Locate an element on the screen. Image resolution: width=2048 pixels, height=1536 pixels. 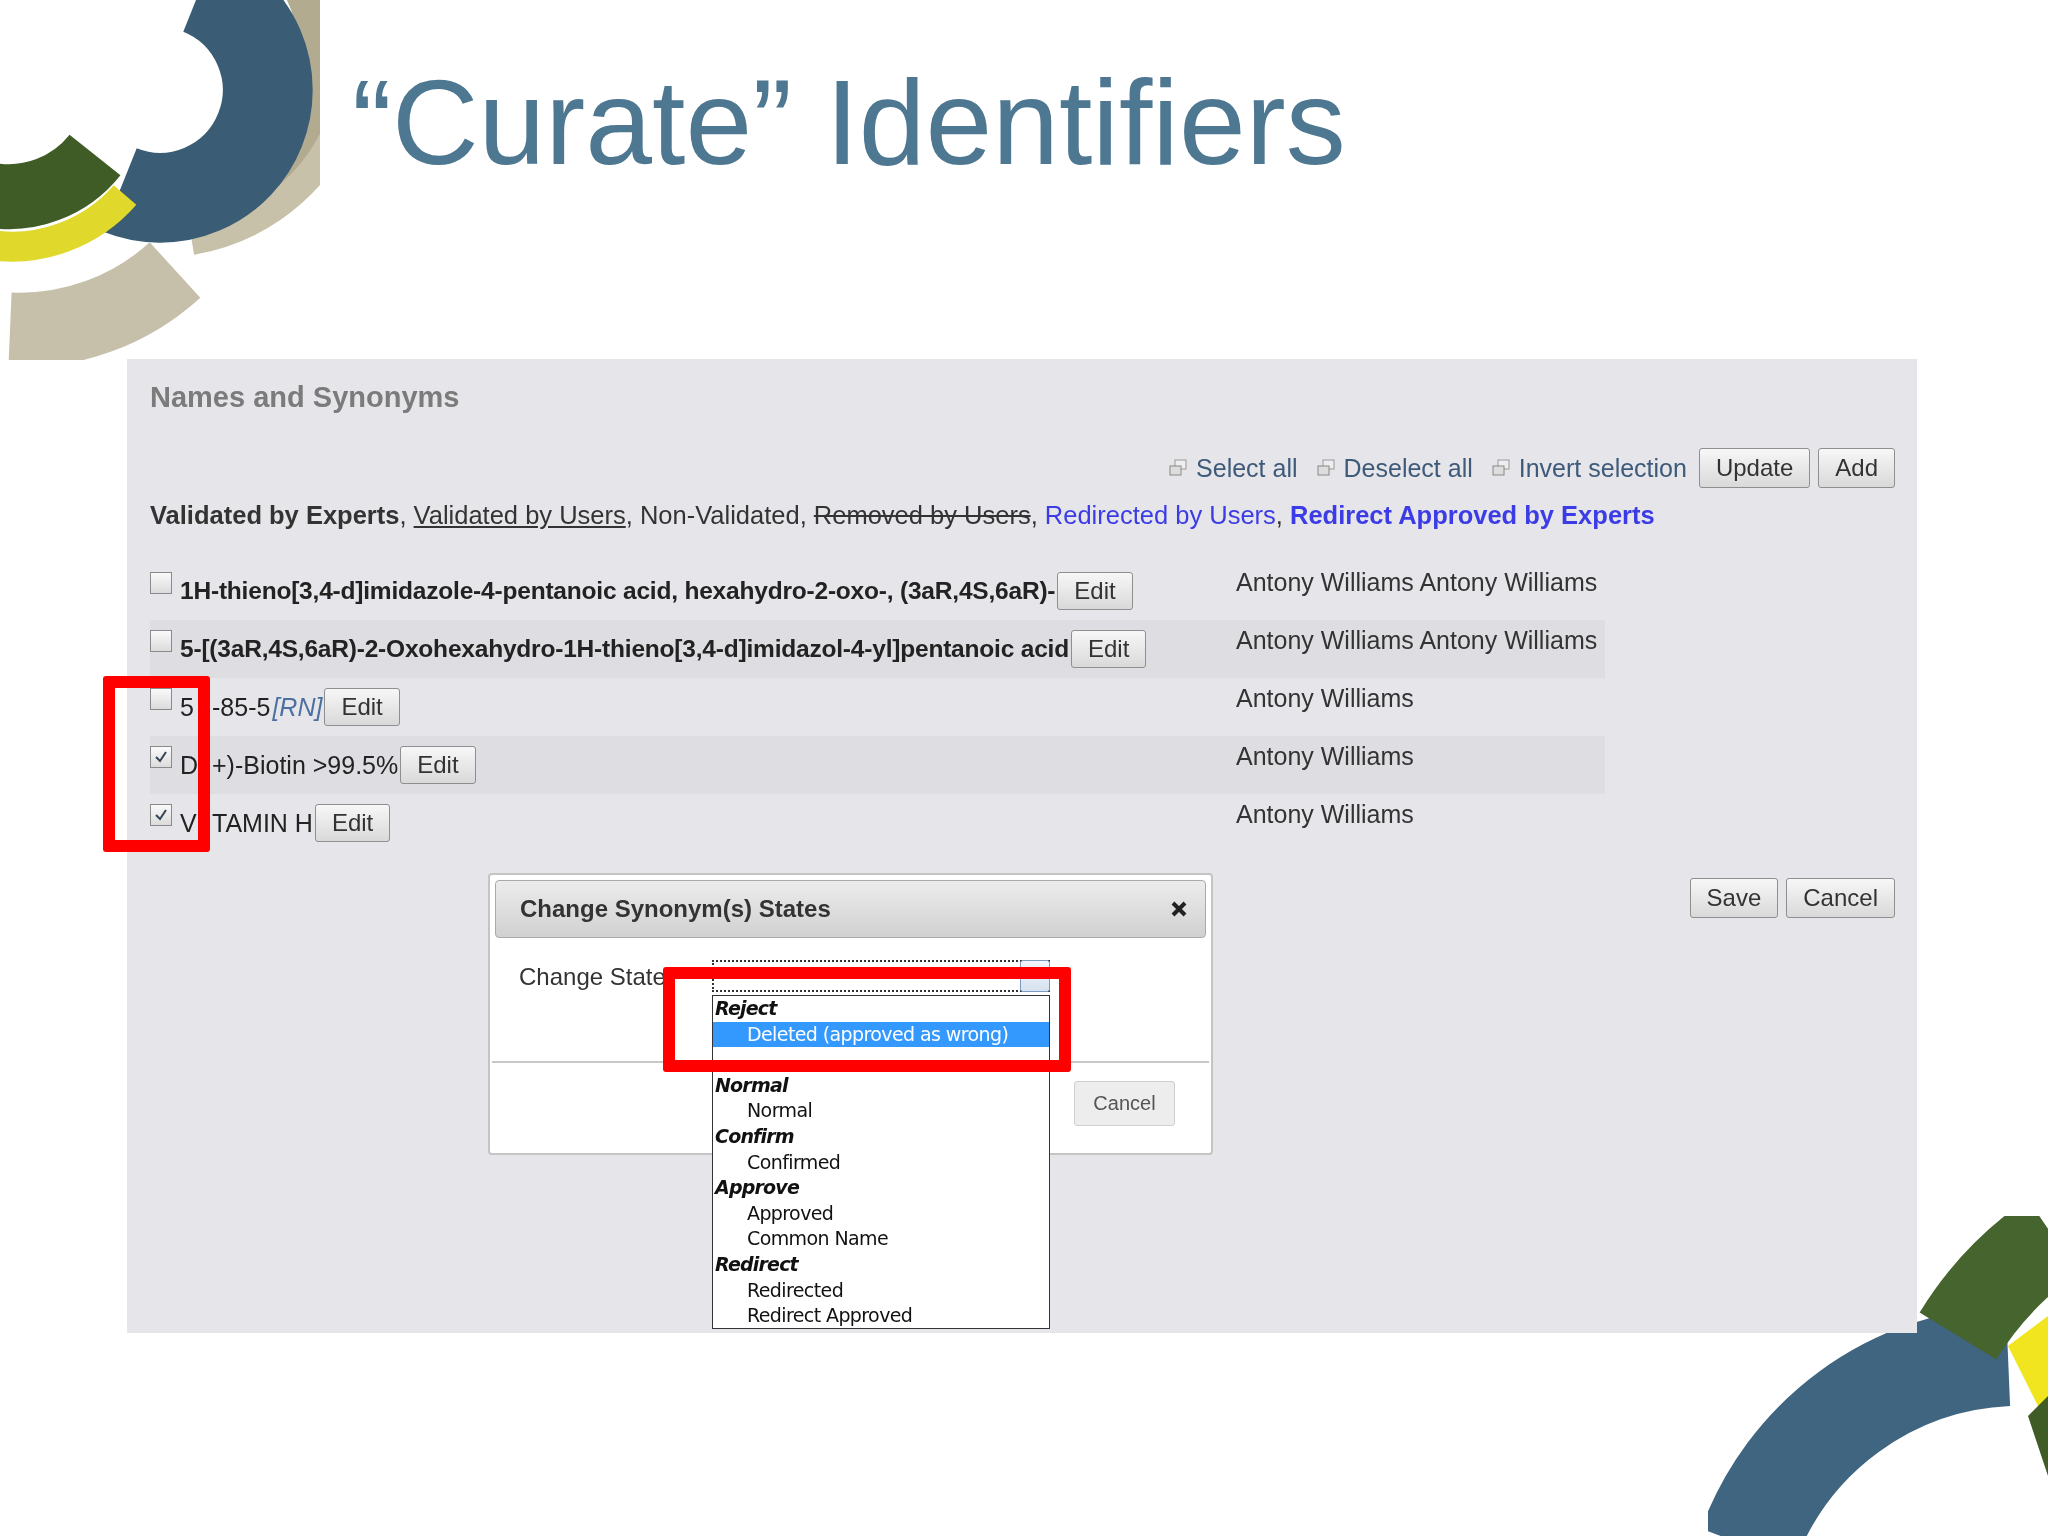
option-group-label: Redirect is located at coordinates (757, 1264).